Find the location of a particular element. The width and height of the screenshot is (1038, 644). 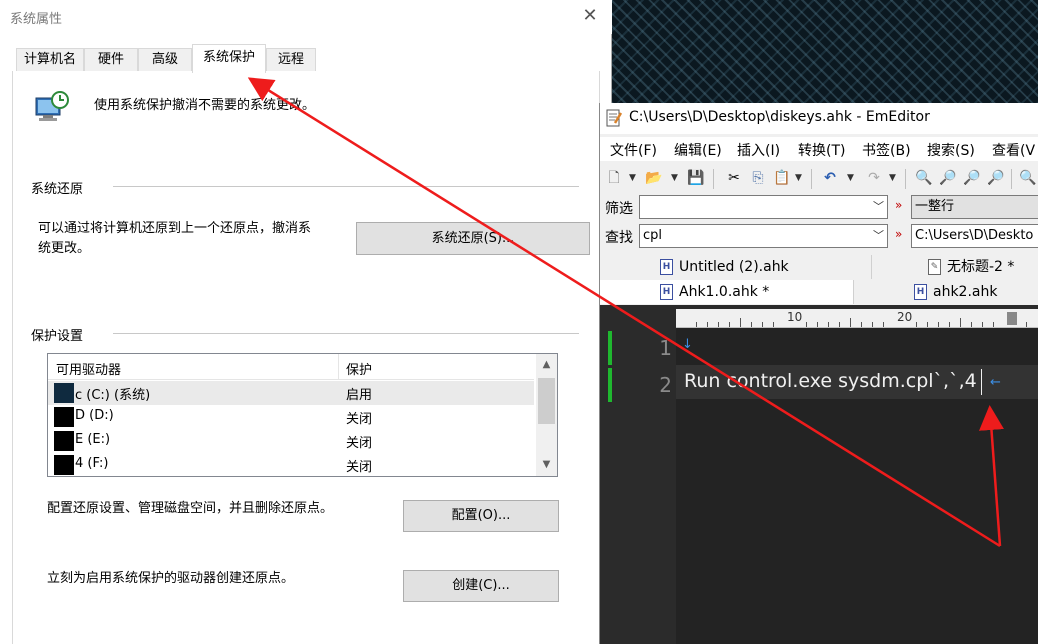

text-file-icon: ✎ is located at coordinates (934, 267).